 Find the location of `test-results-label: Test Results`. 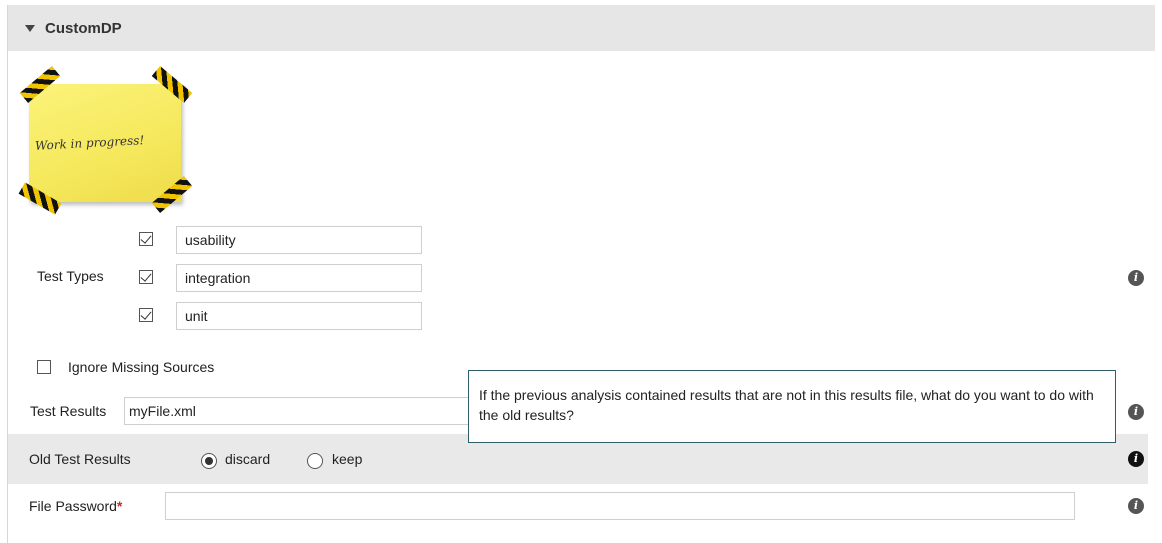

test-results-label: Test Results is located at coordinates (68, 411).